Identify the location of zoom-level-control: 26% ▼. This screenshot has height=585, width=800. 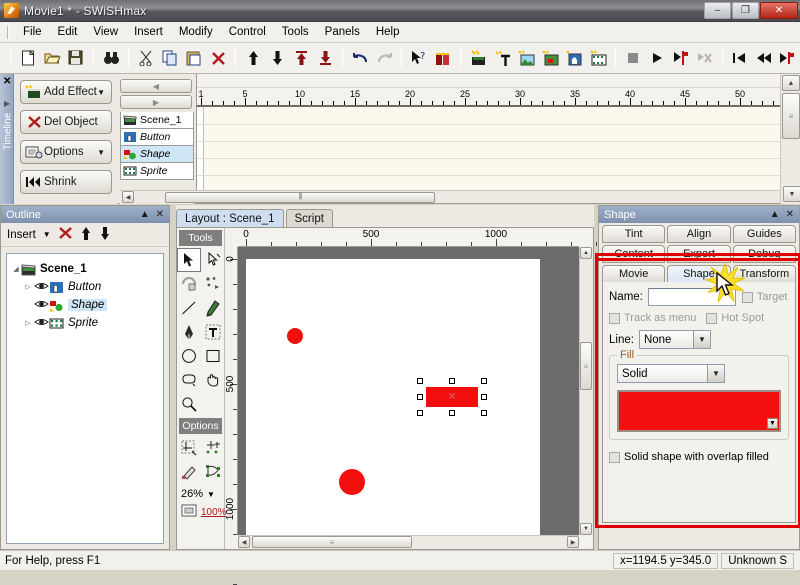
(200, 494).